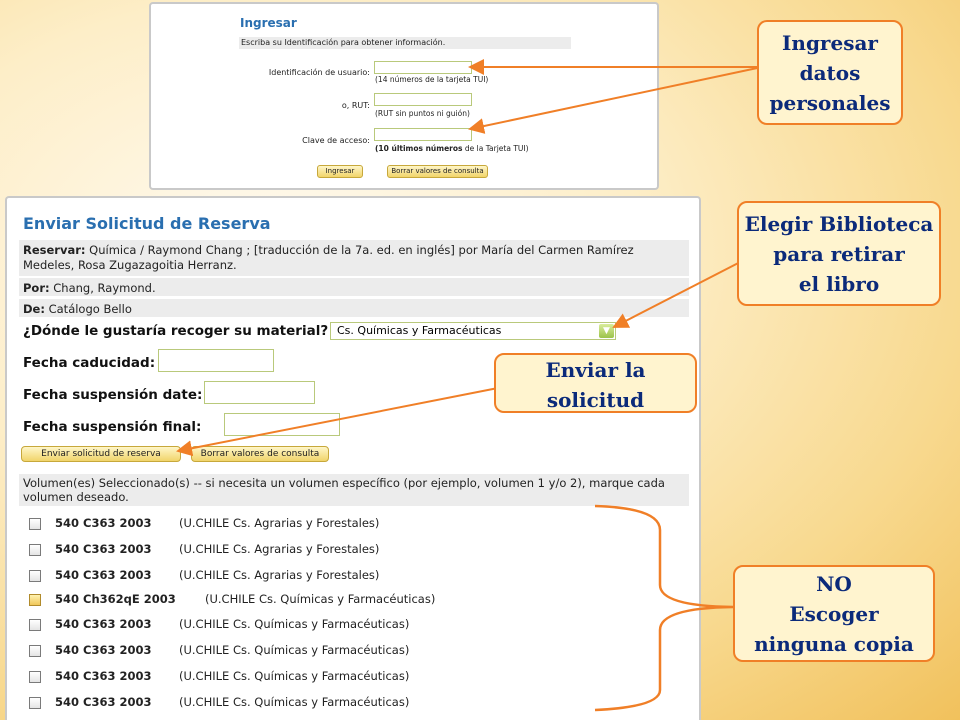  What do you see at coordinates (337, 422) in the screenshot?
I see `arrow-to-send-button` at bounding box center [337, 422].